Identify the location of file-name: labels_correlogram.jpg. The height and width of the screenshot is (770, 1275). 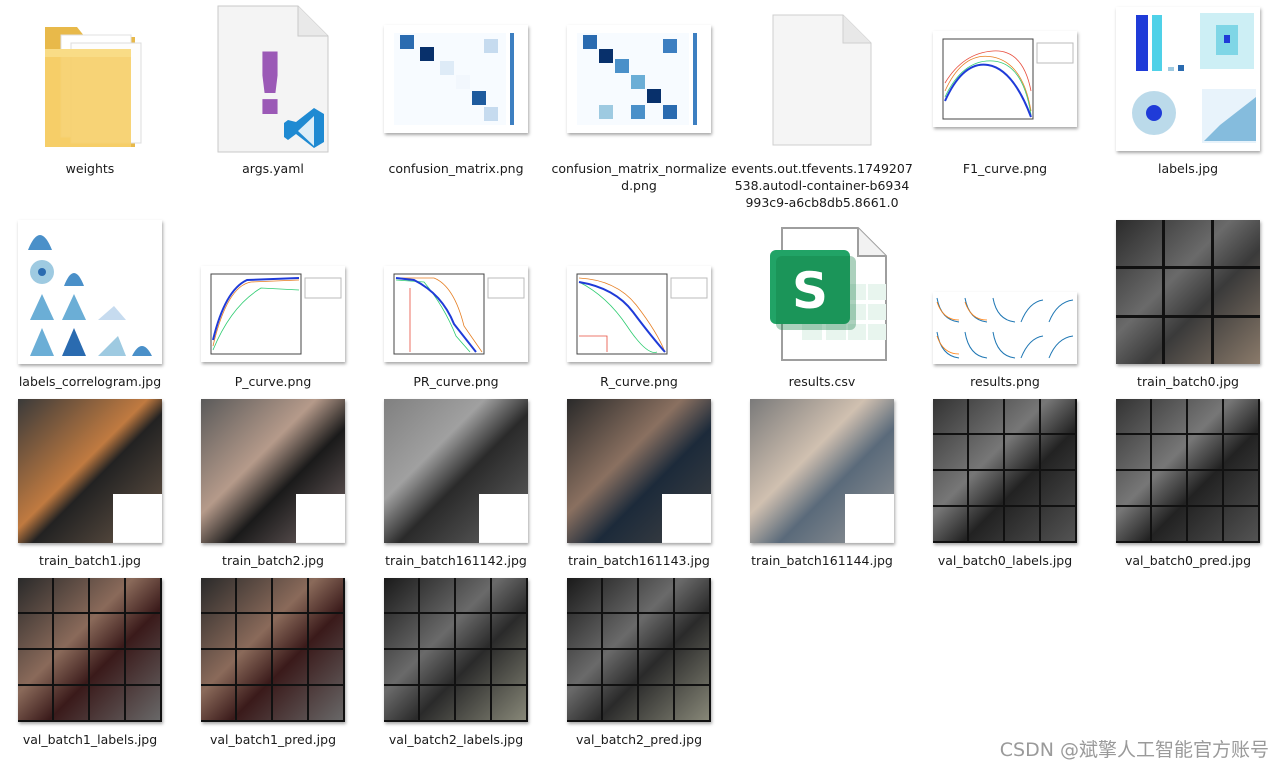
(90, 381).